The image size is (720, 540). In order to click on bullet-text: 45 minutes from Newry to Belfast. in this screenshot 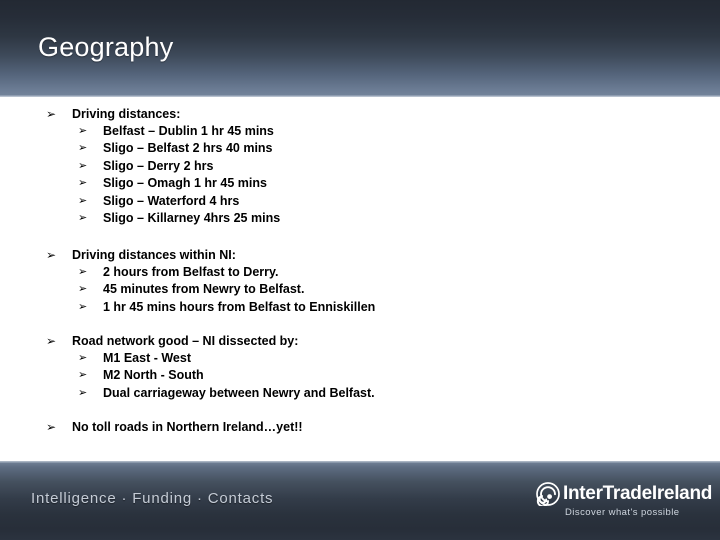, I will do `click(204, 289)`.